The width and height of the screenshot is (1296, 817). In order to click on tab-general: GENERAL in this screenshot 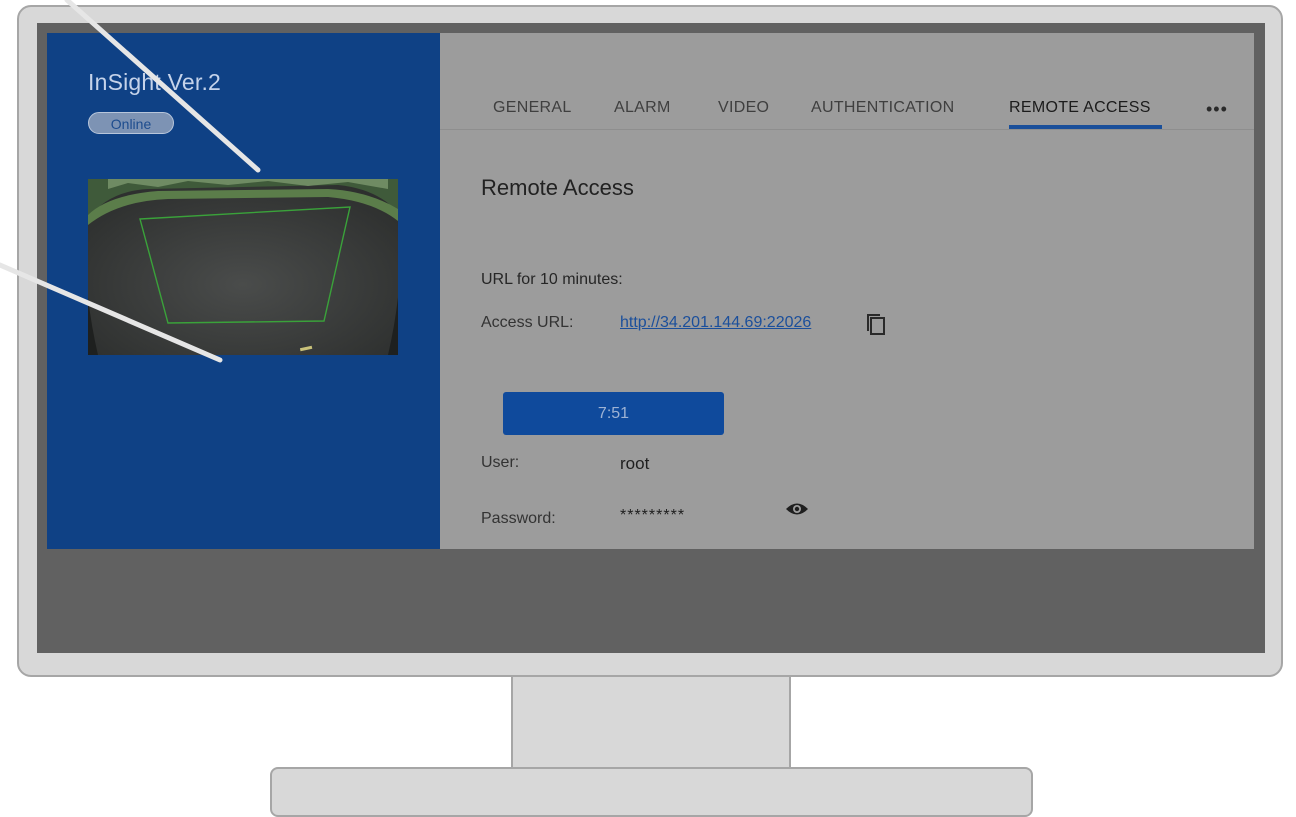, I will do `click(532, 108)`.